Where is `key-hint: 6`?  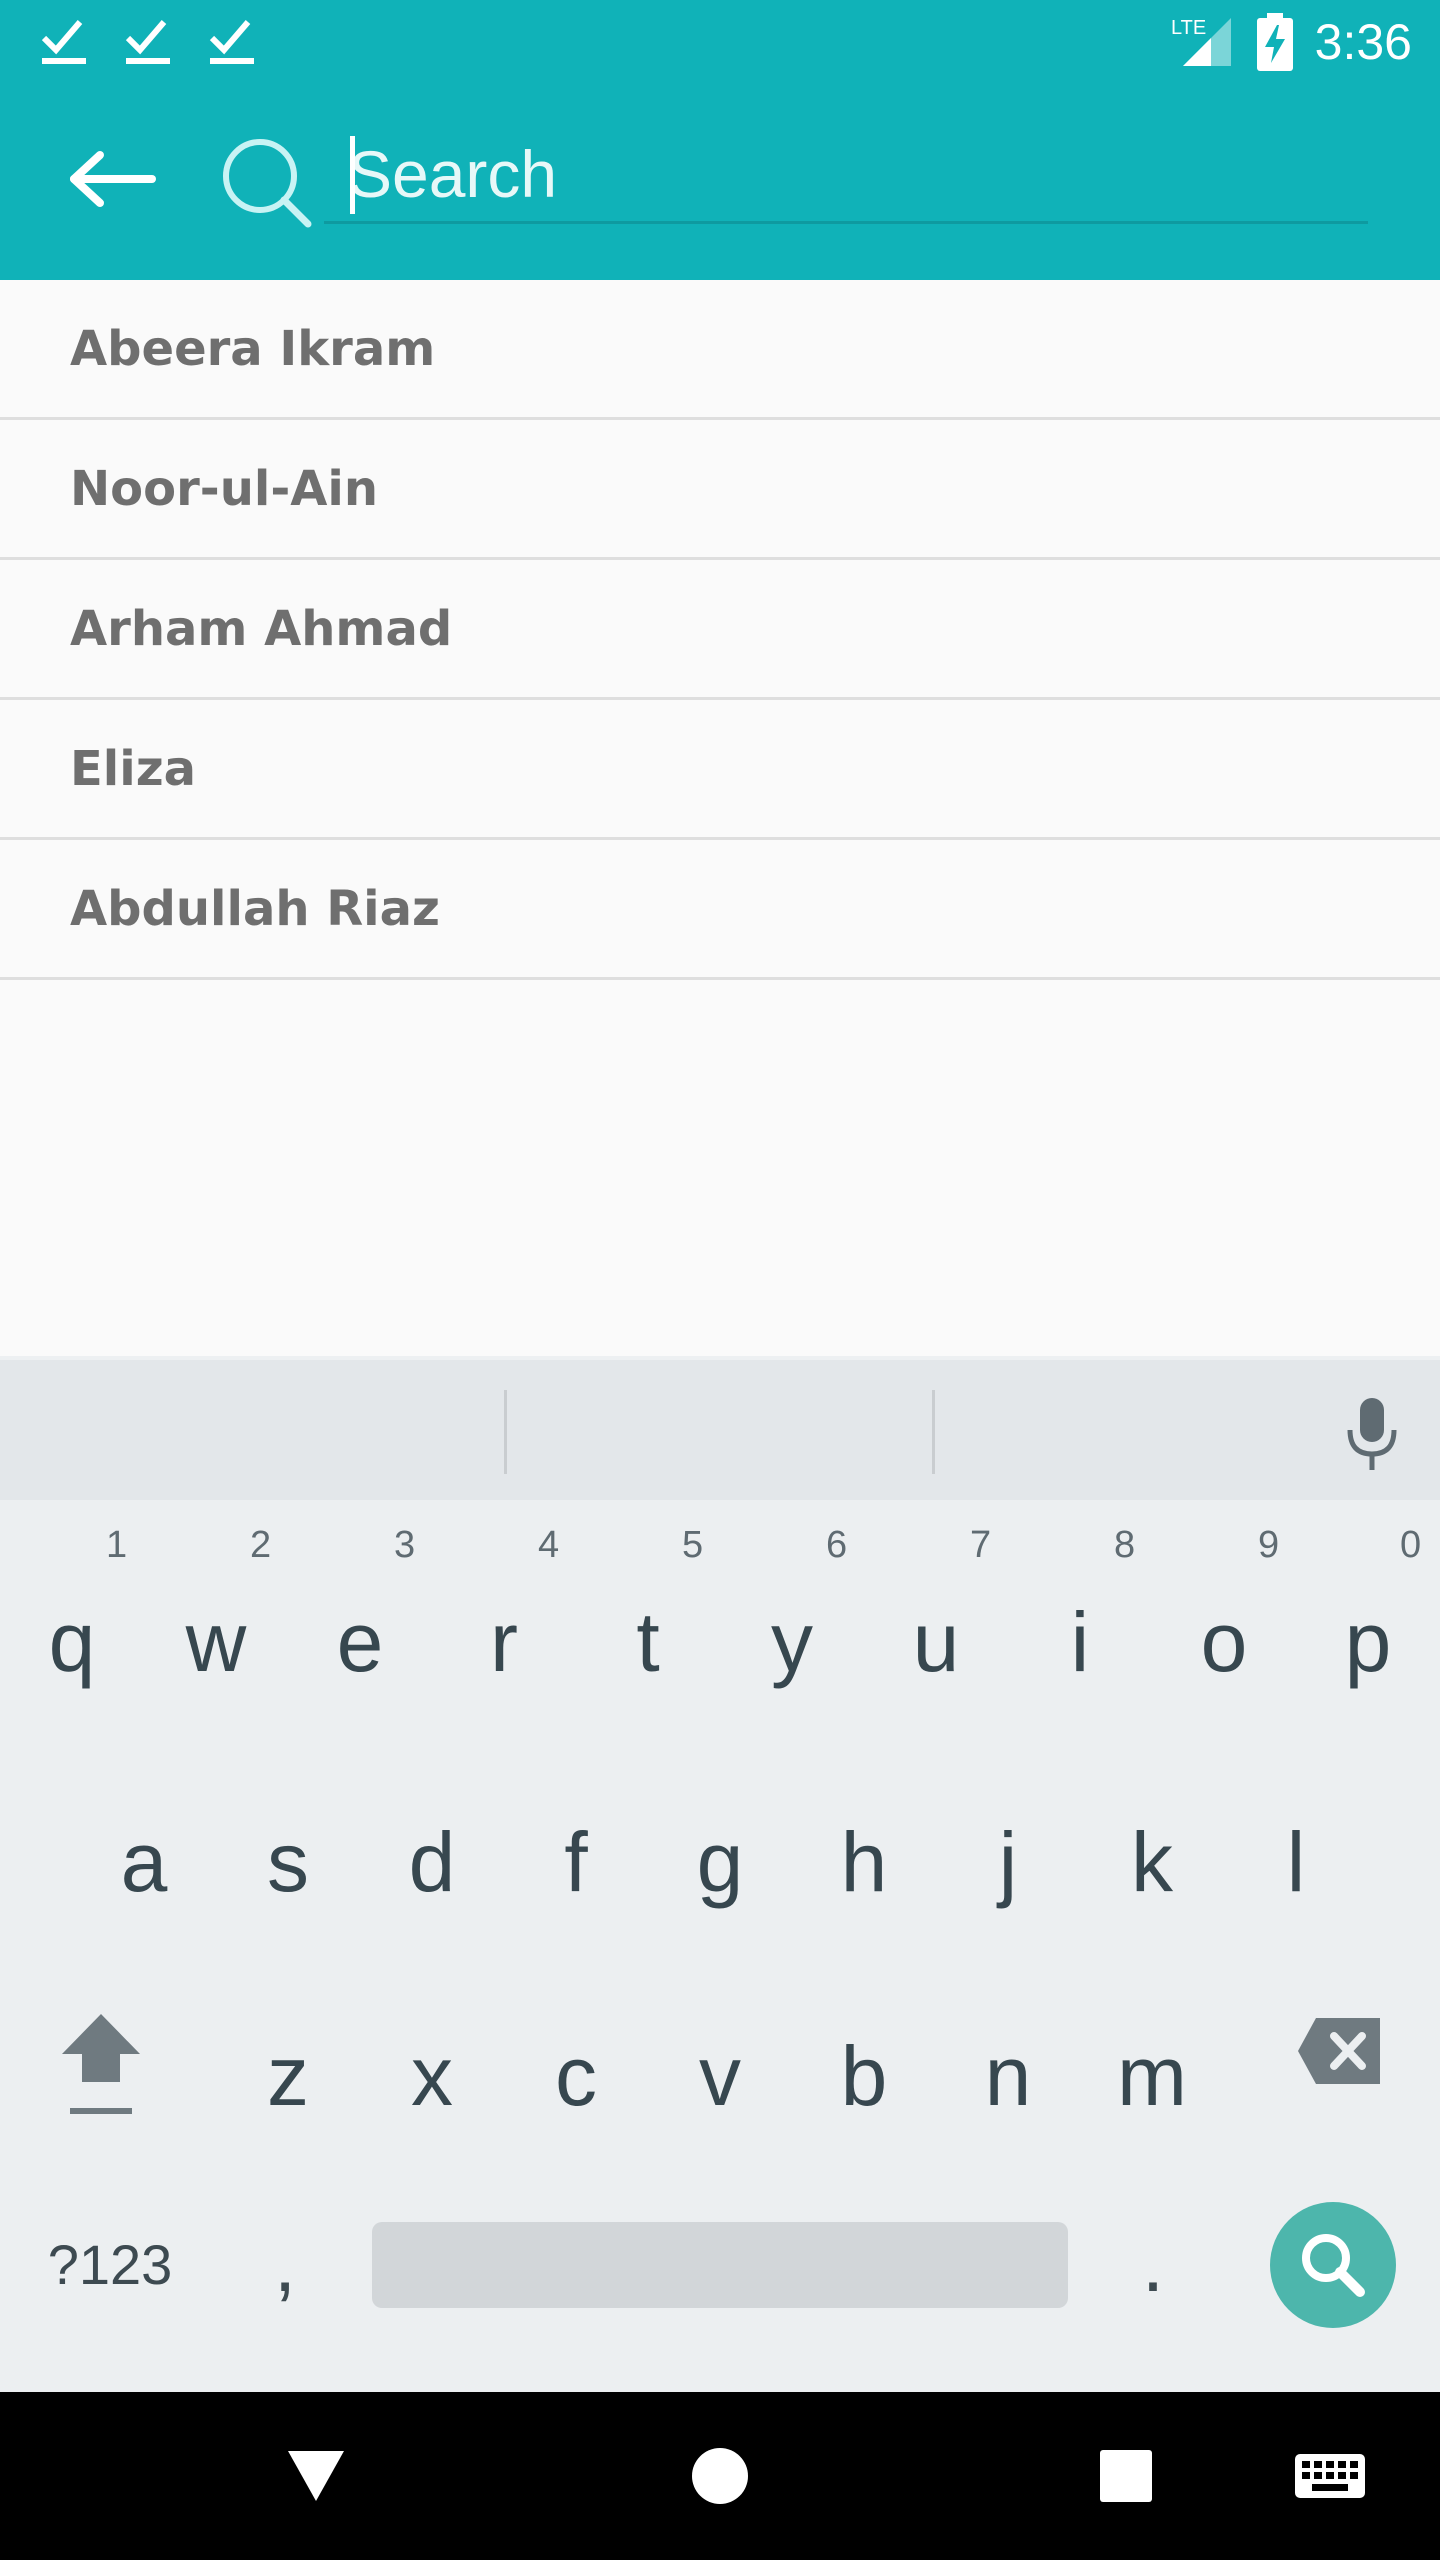 key-hint: 6 is located at coordinates (837, 1545).